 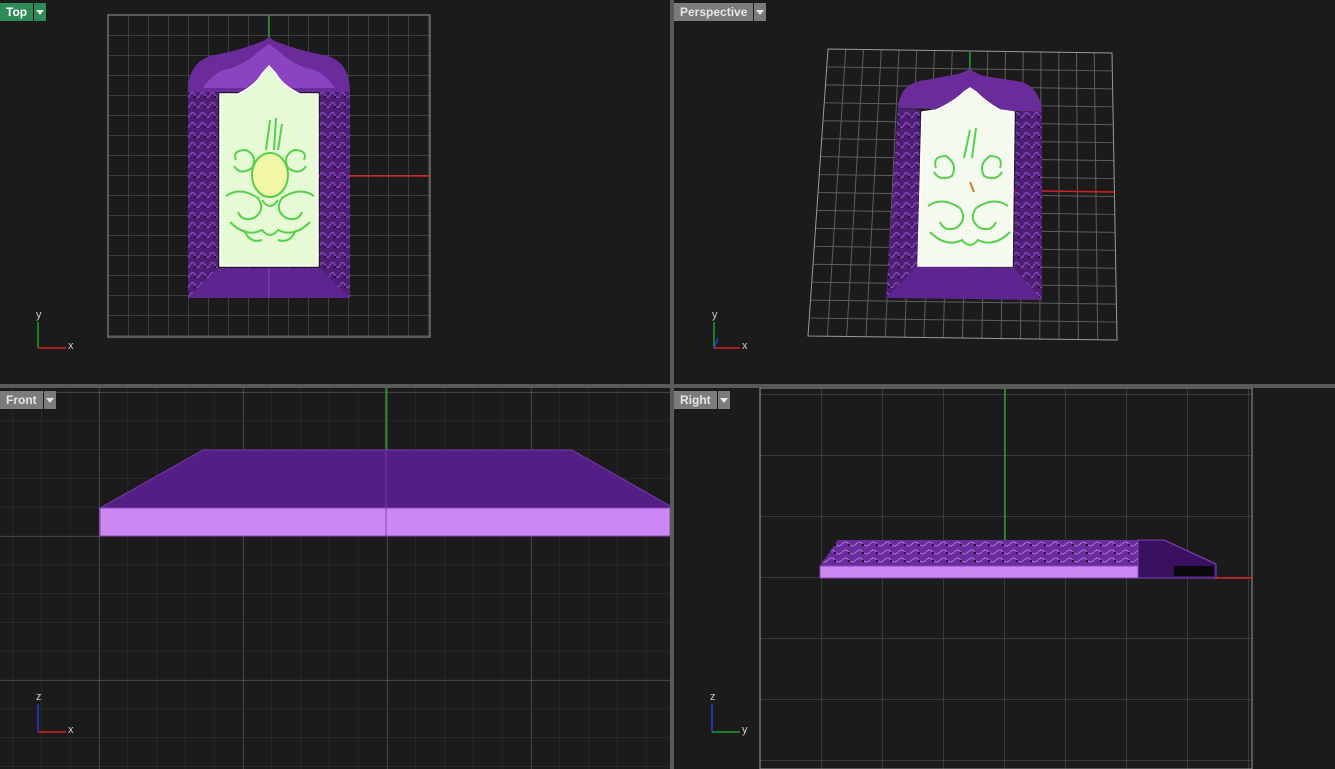 What do you see at coordinates (21, 400) in the screenshot?
I see `viewport-title-front: Front` at bounding box center [21, 400].